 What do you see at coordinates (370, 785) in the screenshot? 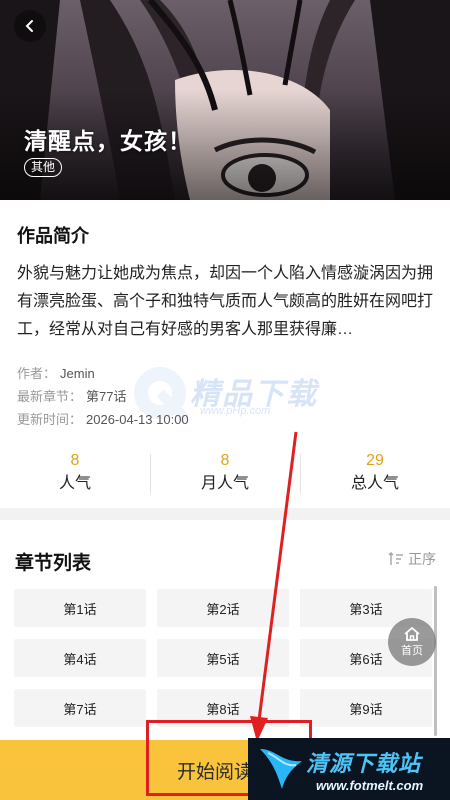
I see `corner-logo-url: www.fotmelt.com` at bounding box center [370, 785].